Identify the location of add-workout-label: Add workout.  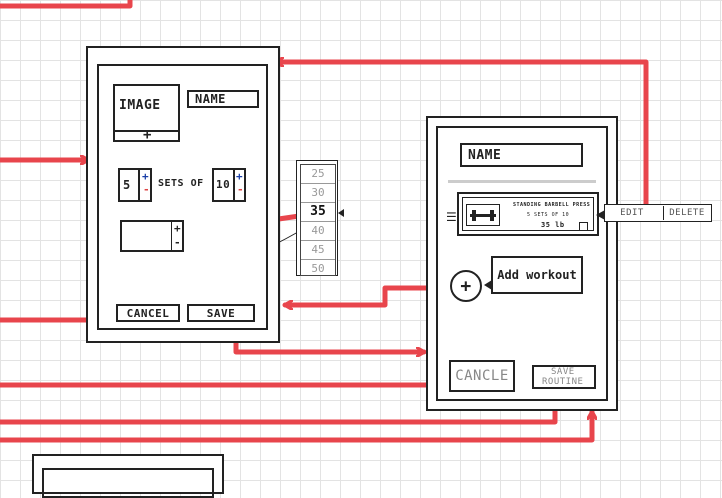
(537, 275).